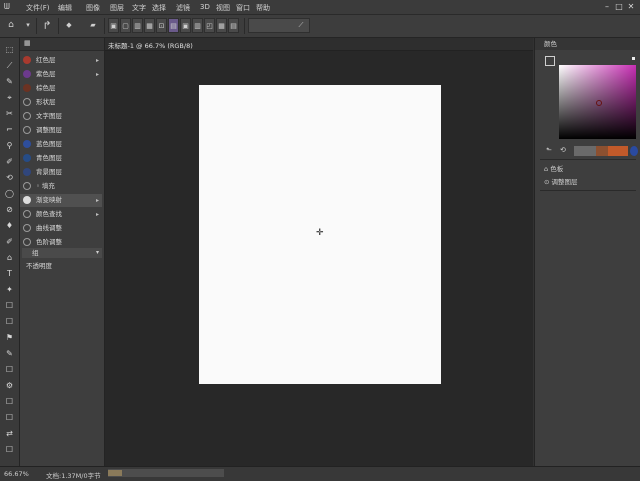  What do you see at coordinates (205, 7) in the screenshot?
I see `menu-3d: 3D` at bounding box center [205, 7].